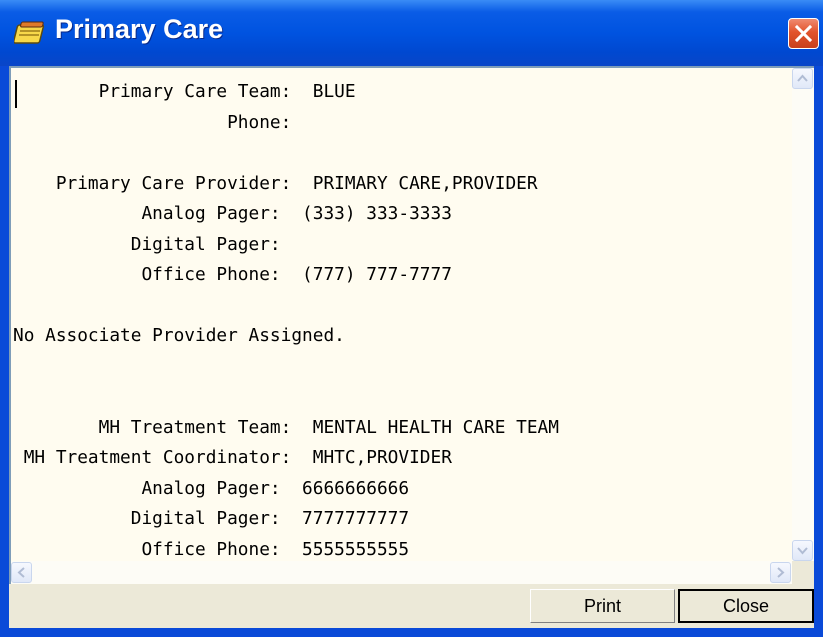 This screenshot has height=637, width=823. I want to click on title-bar: Primary Care, so click(411, 33).